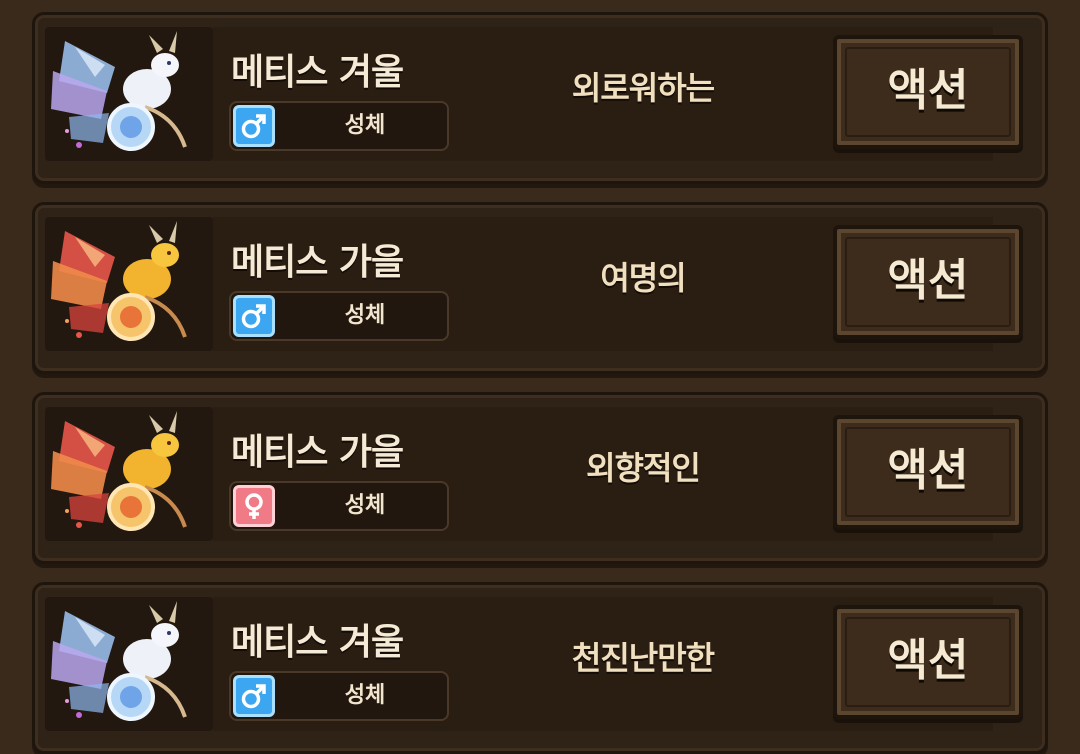 The height and width of the screenshot is (754, 1080). What do you see at coordinates (643, 88) in the screenshot?
I see `pet-nature: 외로워하는` at bounding box center [643, 88].